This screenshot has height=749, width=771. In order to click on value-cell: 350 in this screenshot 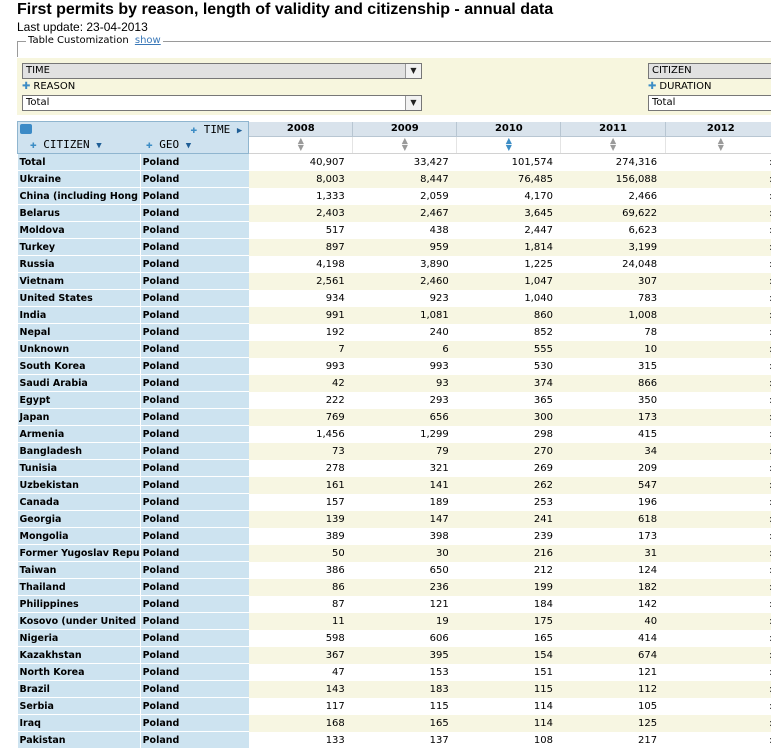, I will do `click(613, 400)`.